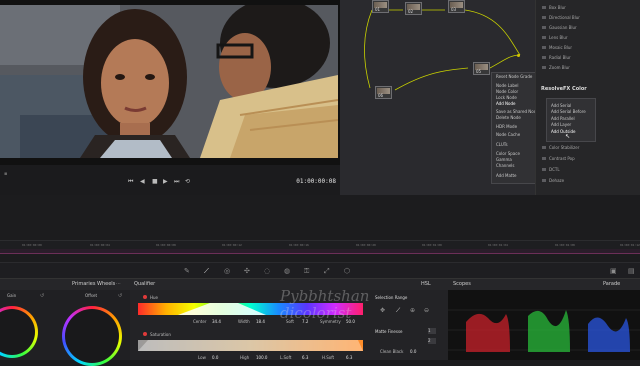 The image size is (640, 366). What do you see at coordinates (560, 57) in the screenshot?
I see `fx-item: Radial Blur` at bounding box center [560, 57].